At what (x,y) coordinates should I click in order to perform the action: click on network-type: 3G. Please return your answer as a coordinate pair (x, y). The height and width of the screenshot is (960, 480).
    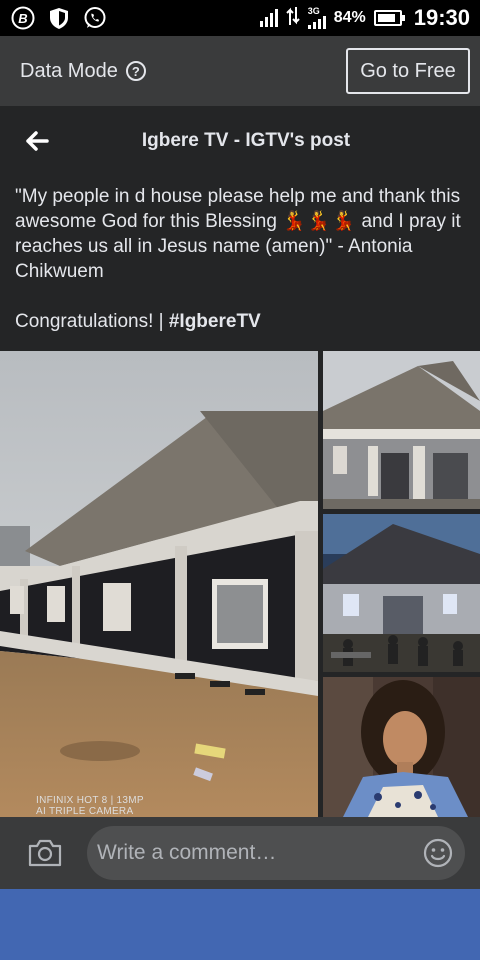
    Looking at the image, I should click on (313, 11).